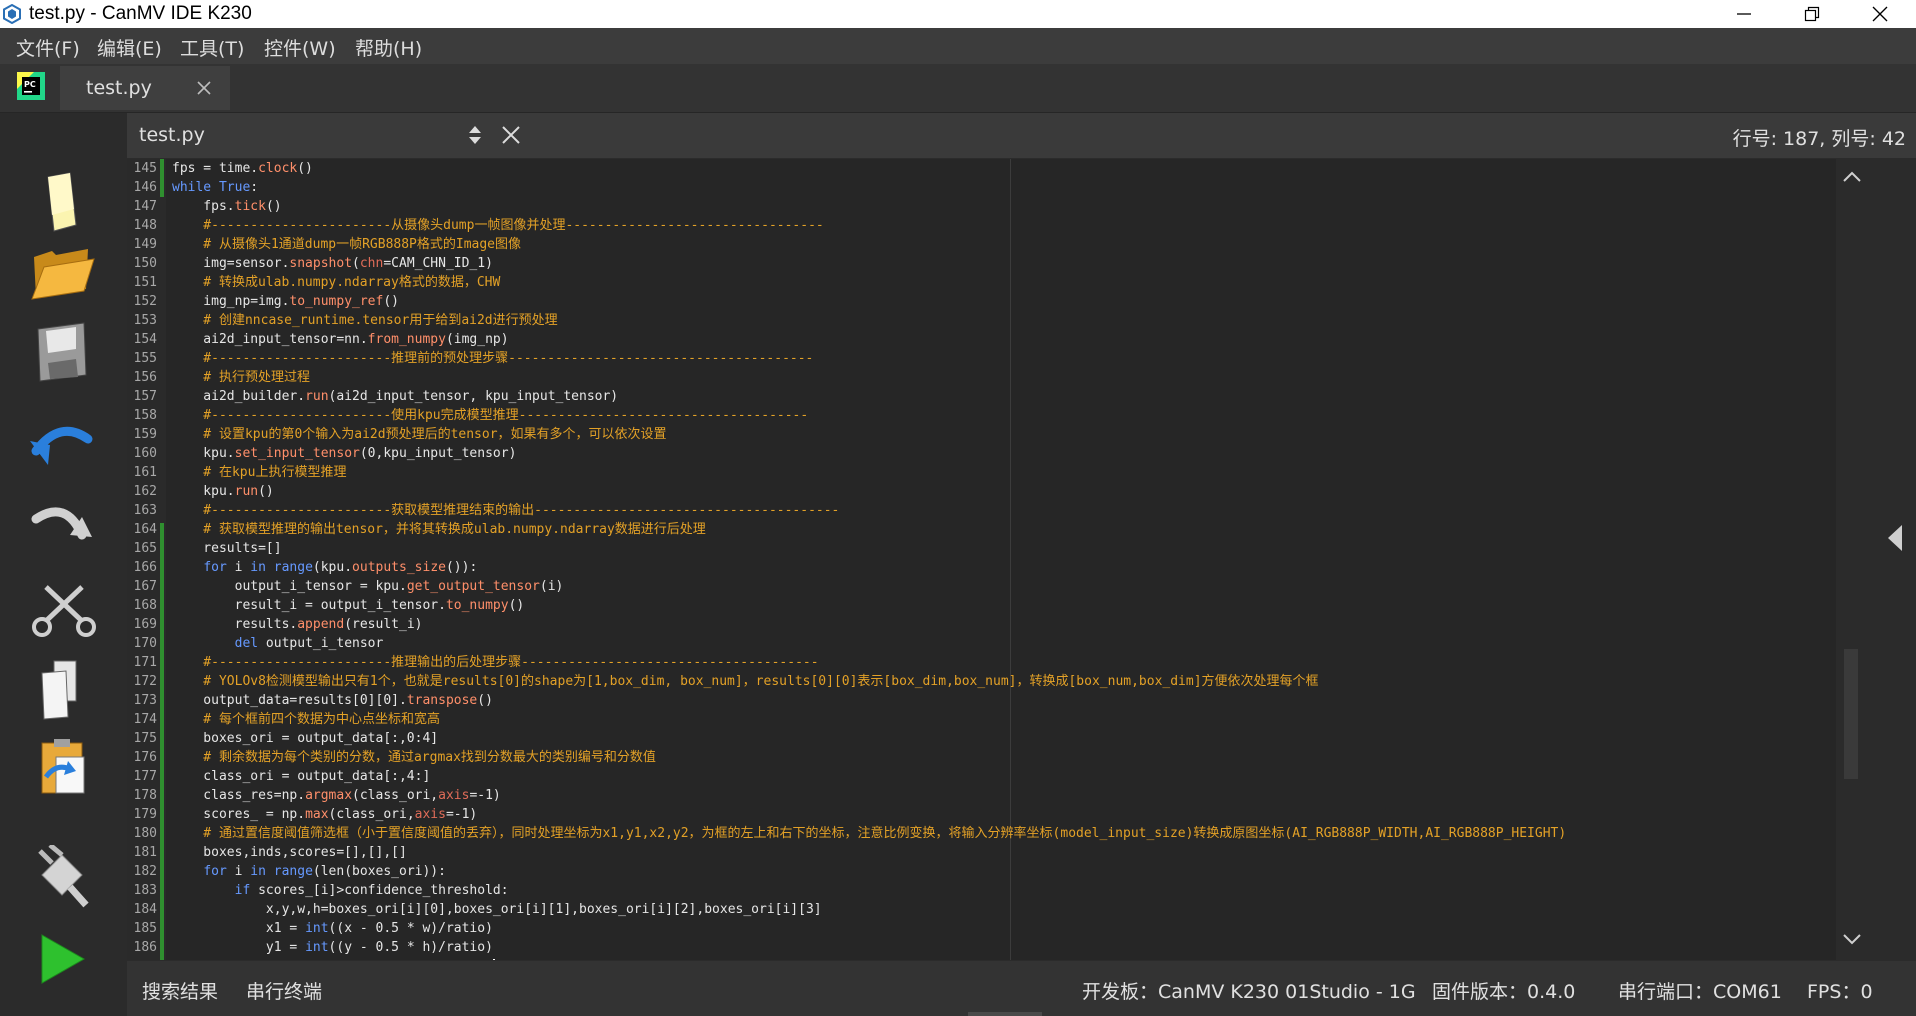 Image resolution: width=1916 pixels, height=1016 pixels. I want to click on new-file-button, so click(62, 203).